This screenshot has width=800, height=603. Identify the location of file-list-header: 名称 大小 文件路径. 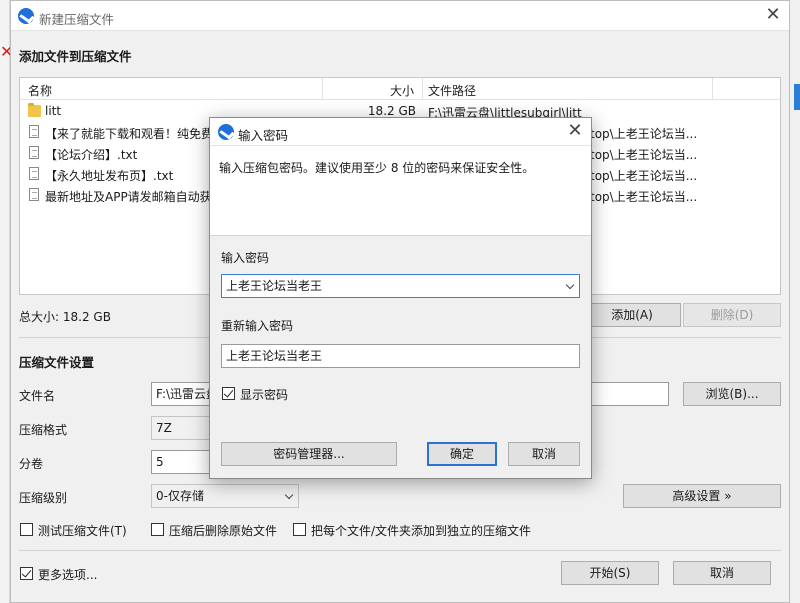
(400, 89).